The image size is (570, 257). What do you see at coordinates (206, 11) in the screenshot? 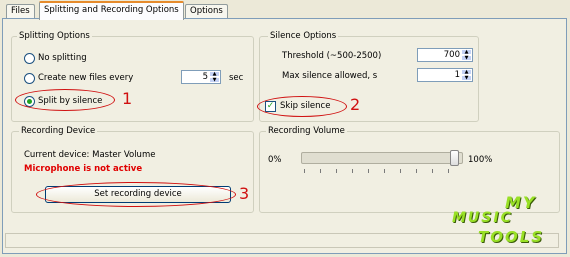
I see `tab-options: Options` at bounding box center [206, 11].